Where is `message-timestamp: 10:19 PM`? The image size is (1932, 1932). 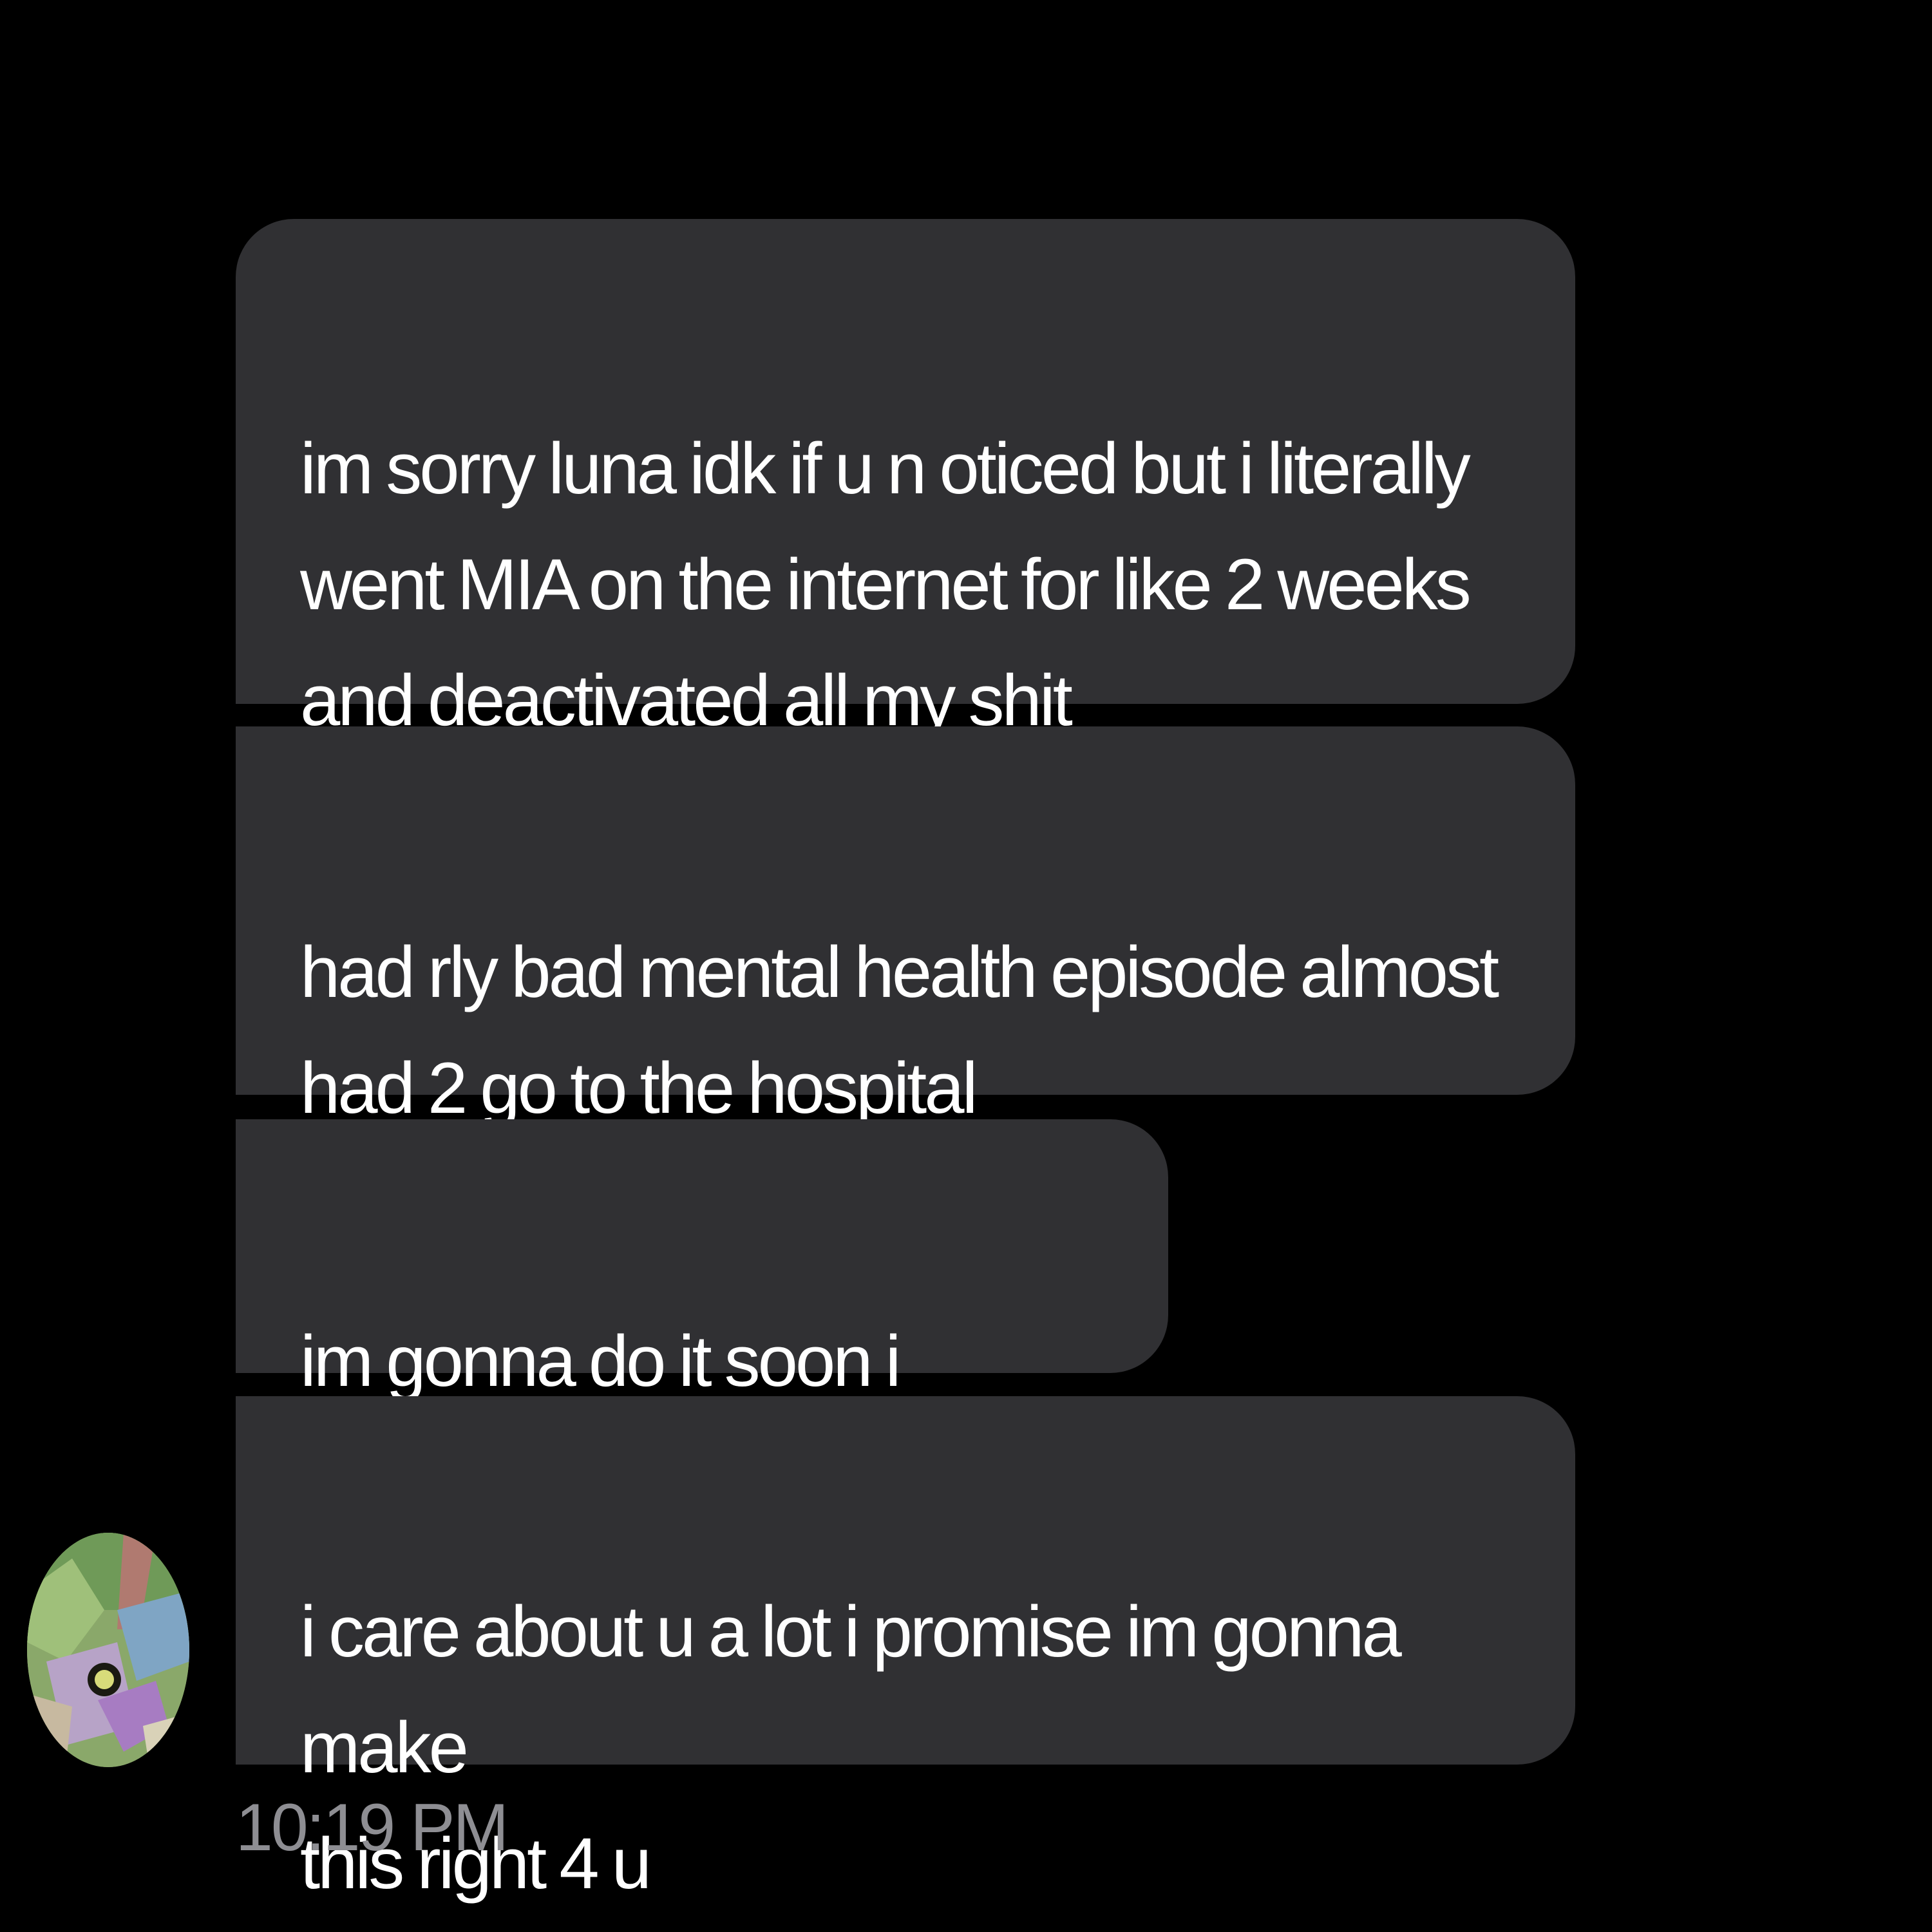
message-timestamp: 10:19 PM is located at coordinates (372, 1828).